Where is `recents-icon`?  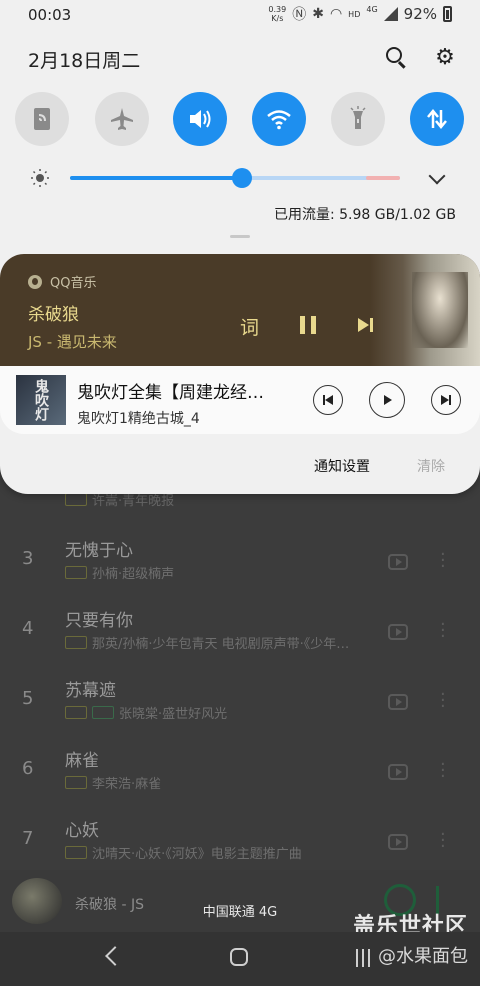 recents-icon is located at coordinates (366, 958).